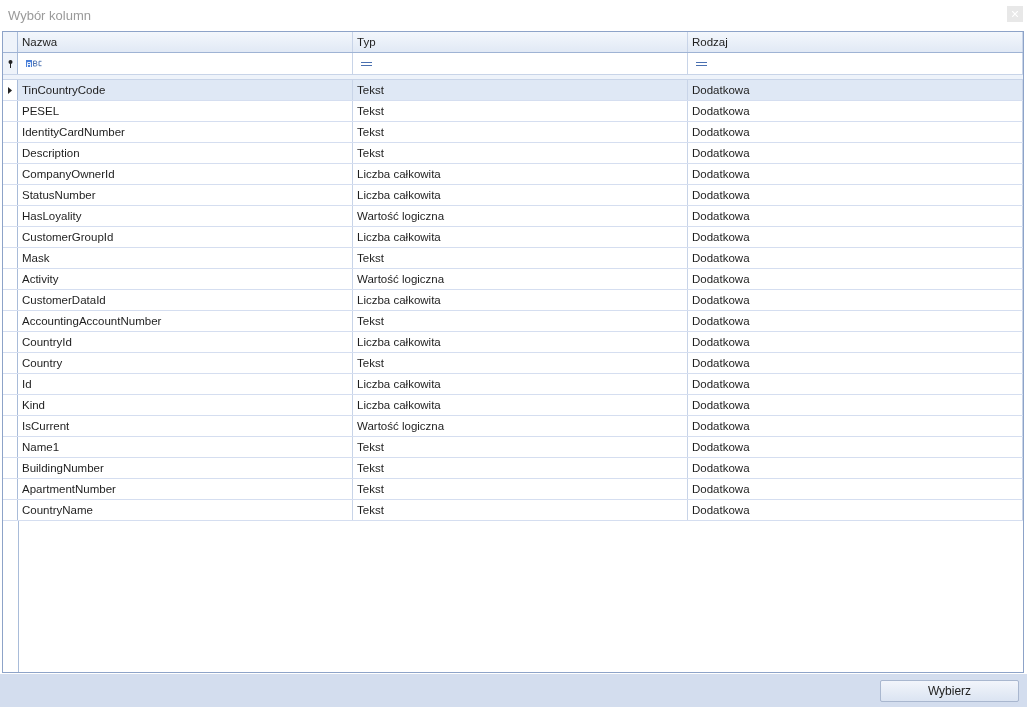  Describe the element at coordinates (185, 174) in the screenshot. I see `table-cell: CompanyOwnerId` at that location.